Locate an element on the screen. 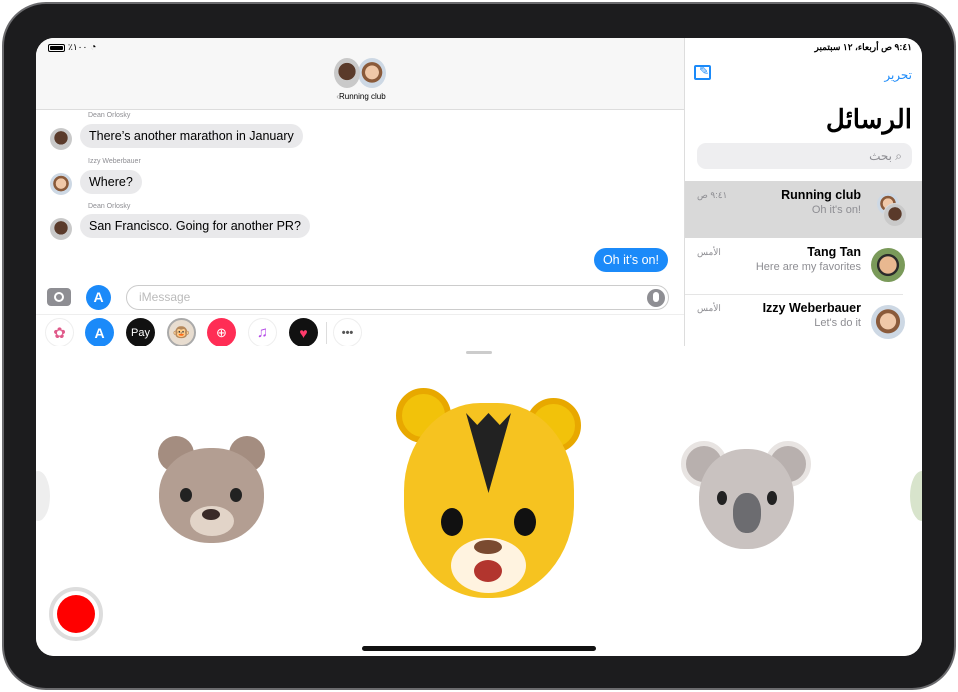 Image resolution: width=958 pixels, height=692 pixels. message-bubble: Where? is located at coordinates (111, 182).